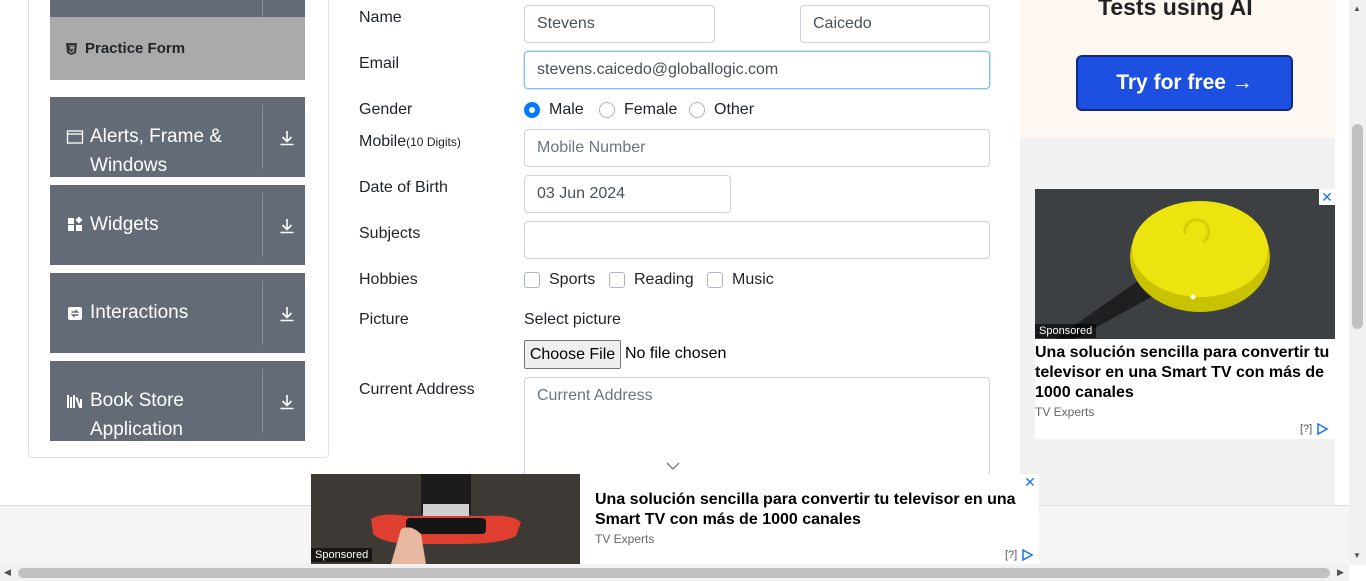 This screenshot has height=581, width=1366. Describe the element at coordinates (1184, 83) in the screenshot. I see `try-for-free-button: Try for free →` at that location.